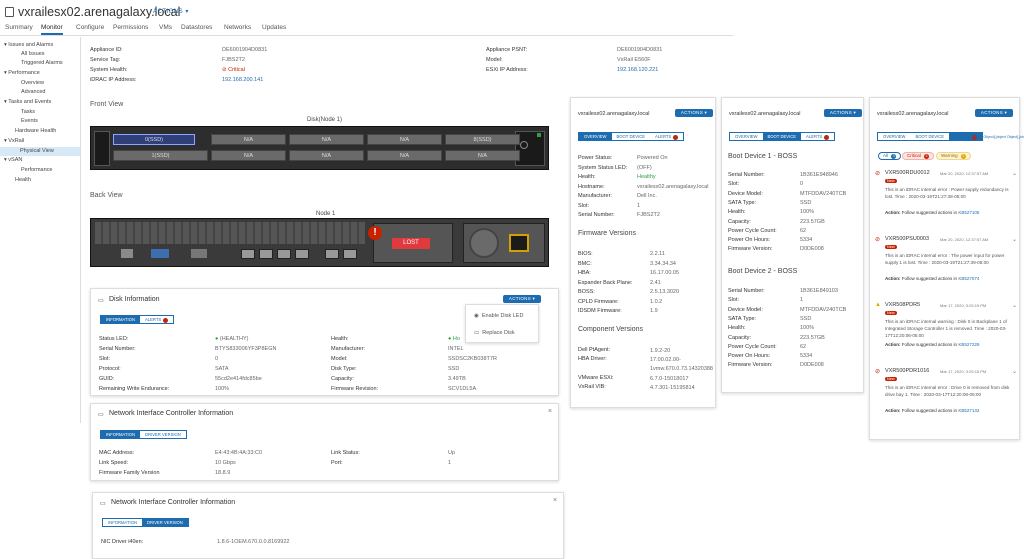 This screenshot has height=559, width=1024. What do you see at coordinates (404, 139) in the screenshot?
I see `drive-slot-6: N/A` at bounding box center [404, 139].